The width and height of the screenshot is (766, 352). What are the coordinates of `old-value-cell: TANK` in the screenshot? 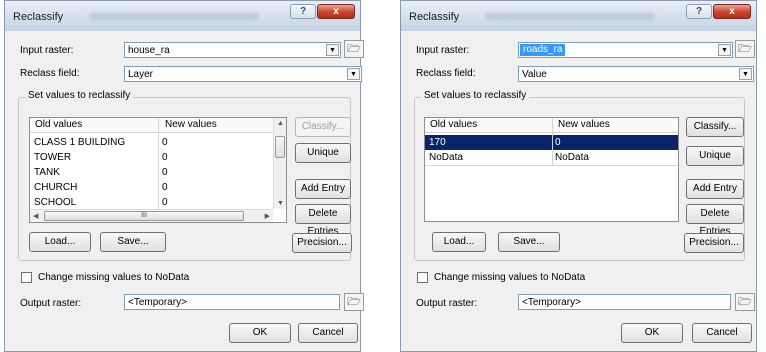 It's located at (47, 172).